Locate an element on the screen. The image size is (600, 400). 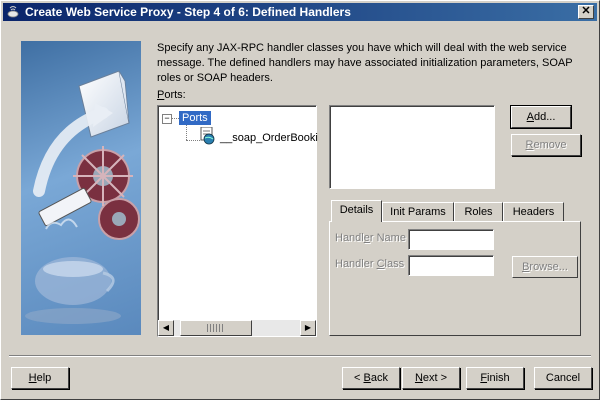
close-icon: ✕ is located at coordinates (586, 11).